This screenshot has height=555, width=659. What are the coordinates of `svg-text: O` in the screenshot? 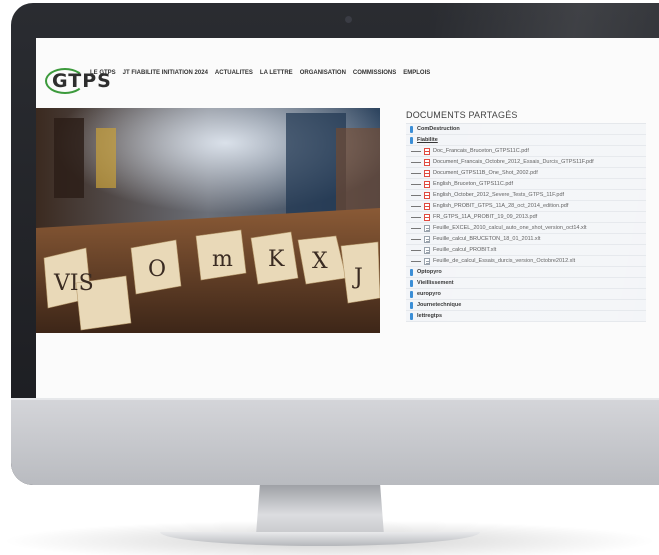 It's located at (157, 269).